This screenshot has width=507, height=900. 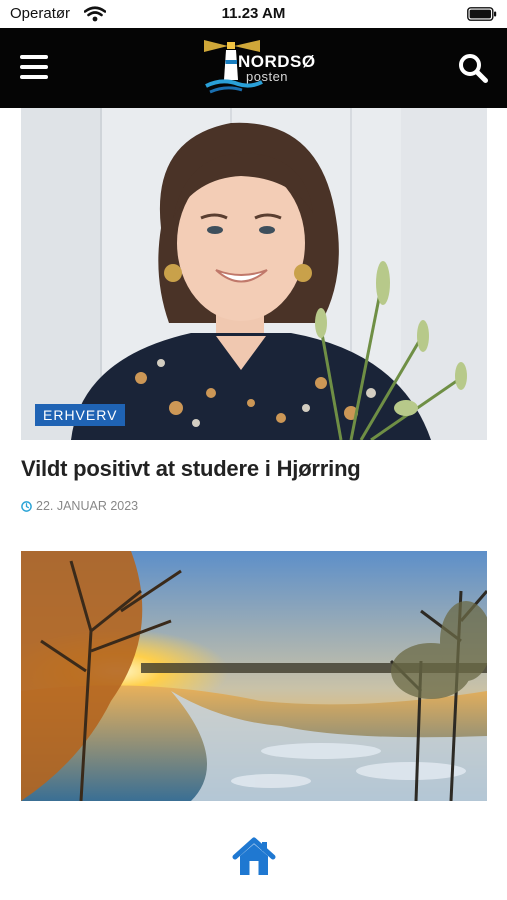 What do you see at coordinates (257, 68) in the screenshot?
I see `site-logo: NORDSØ posten` at bounding box center [257, 68].